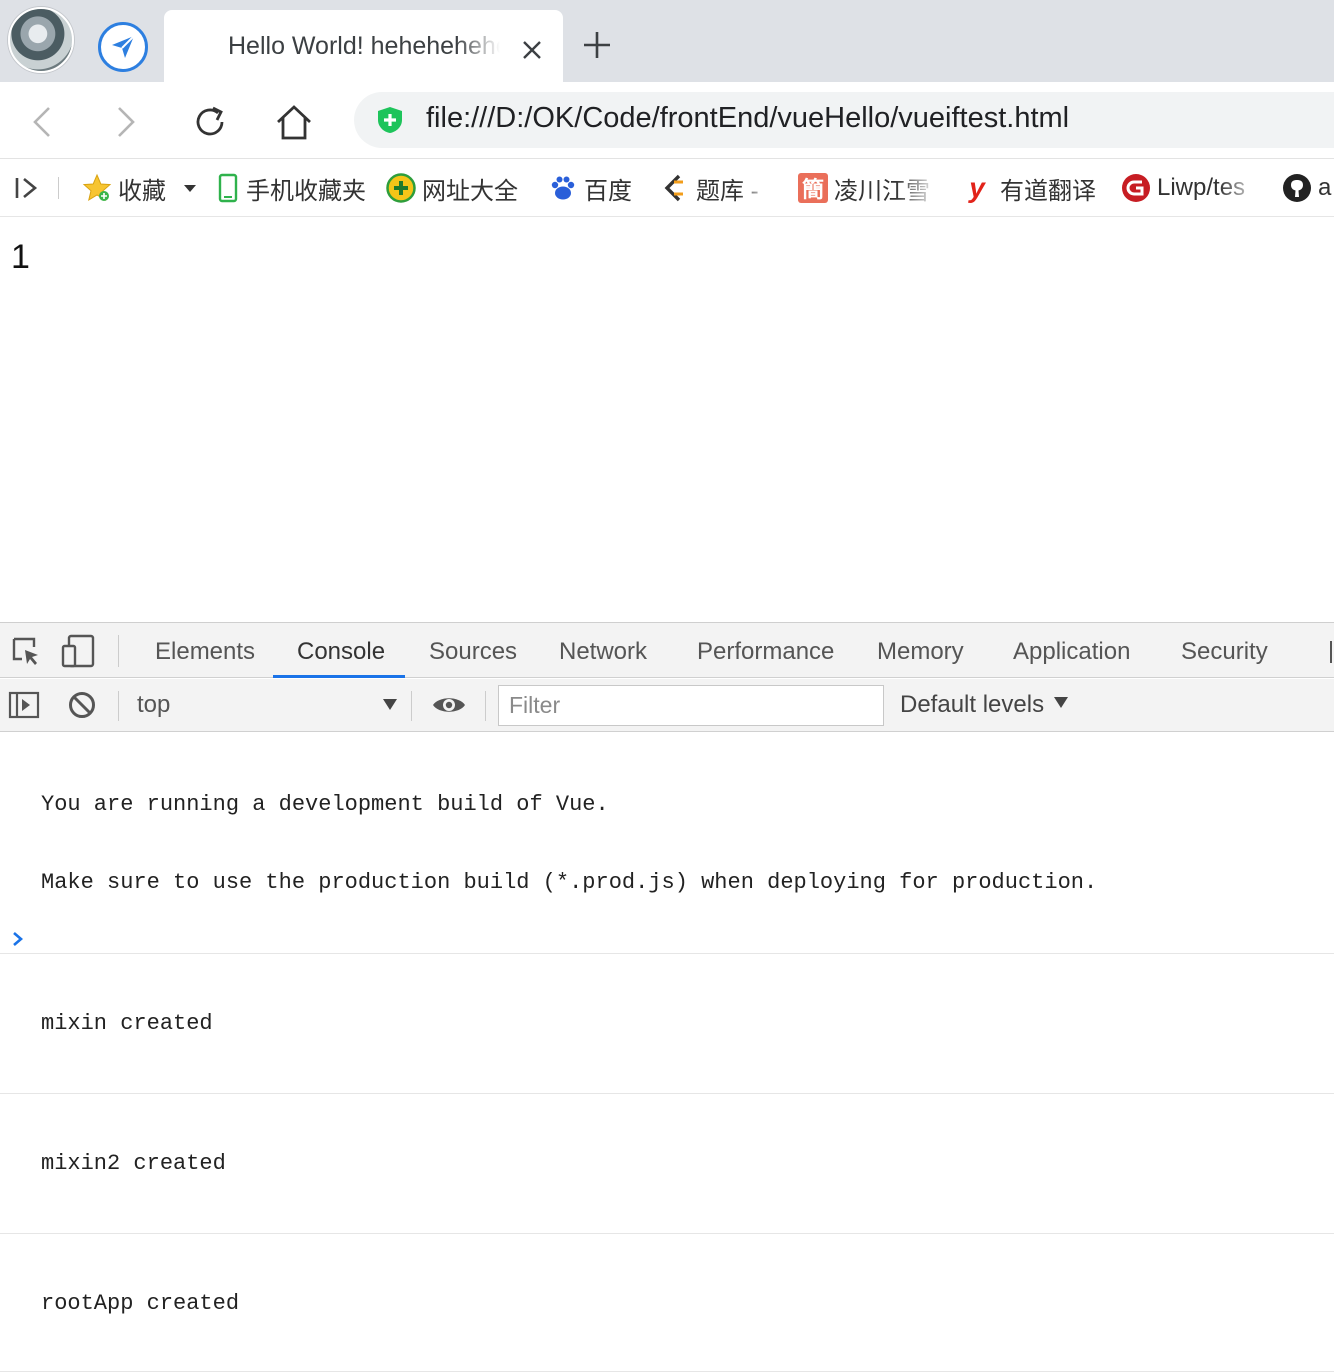 Image resolution: width=1334 pixels, height=1372 pixels. I want to click on bookmark-label: 收藏, so click(142, 191).